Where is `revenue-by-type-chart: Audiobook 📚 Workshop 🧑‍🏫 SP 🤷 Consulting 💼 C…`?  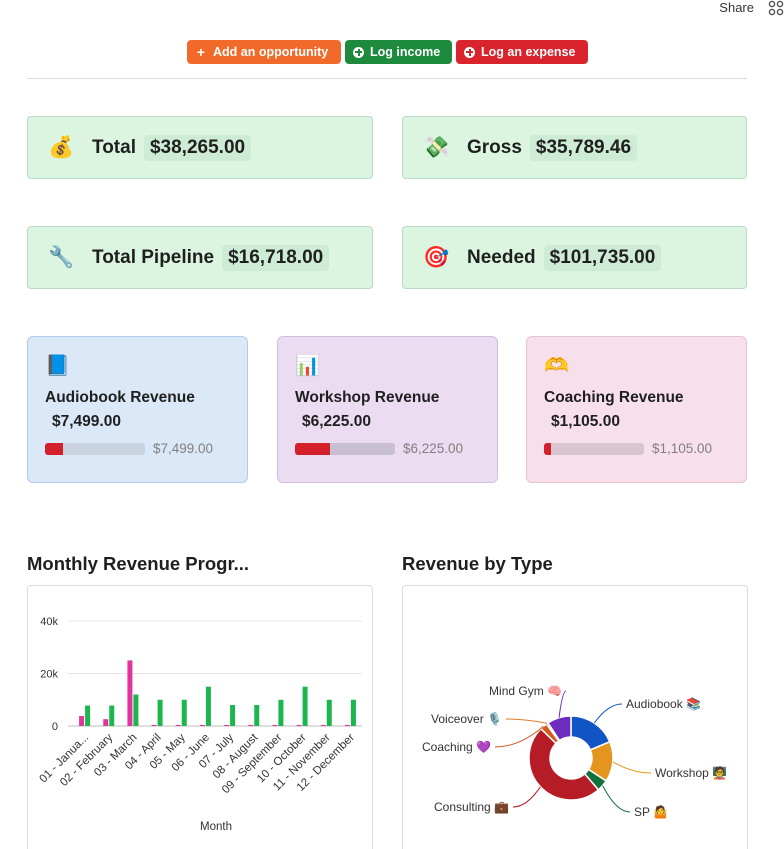
revenue-by-type-chart: Audiobook 📚 Workshop 🧑‍🏫 SP 🤷 Consulting 💼 C… is located at coordinates (575, 717).